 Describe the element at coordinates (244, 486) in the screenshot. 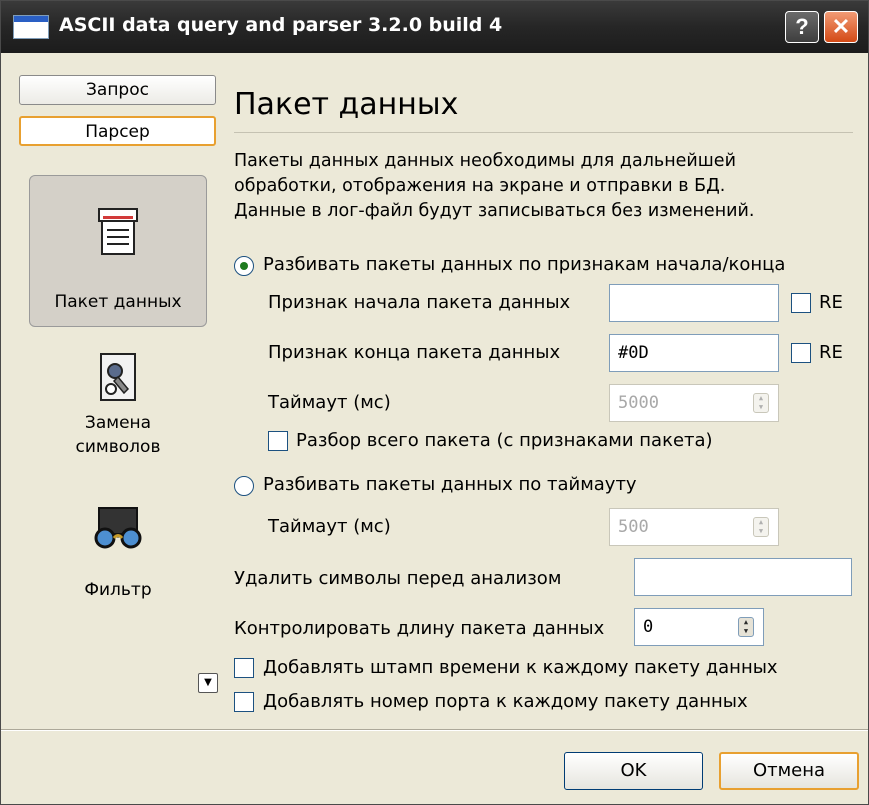

I see `radio-split-by-timeout` at that location.